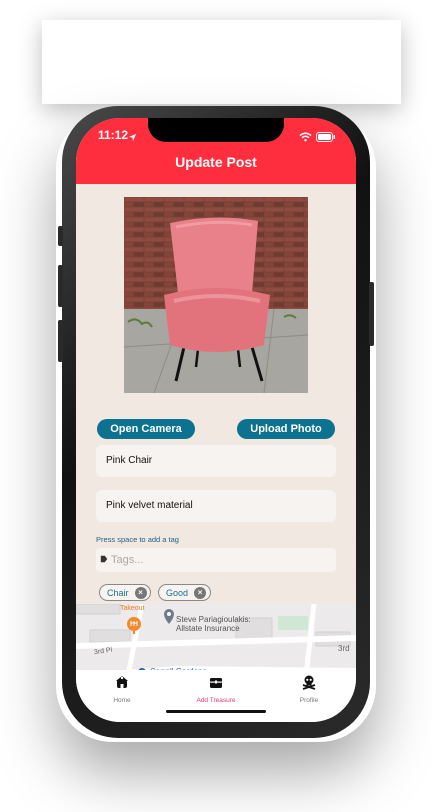 Image resolution: width=432 pixels, height=812 pixels. Describe the element at coordinates (146, 429) in the screenshot. I see `open-camera-button: Open Camera` at that location.